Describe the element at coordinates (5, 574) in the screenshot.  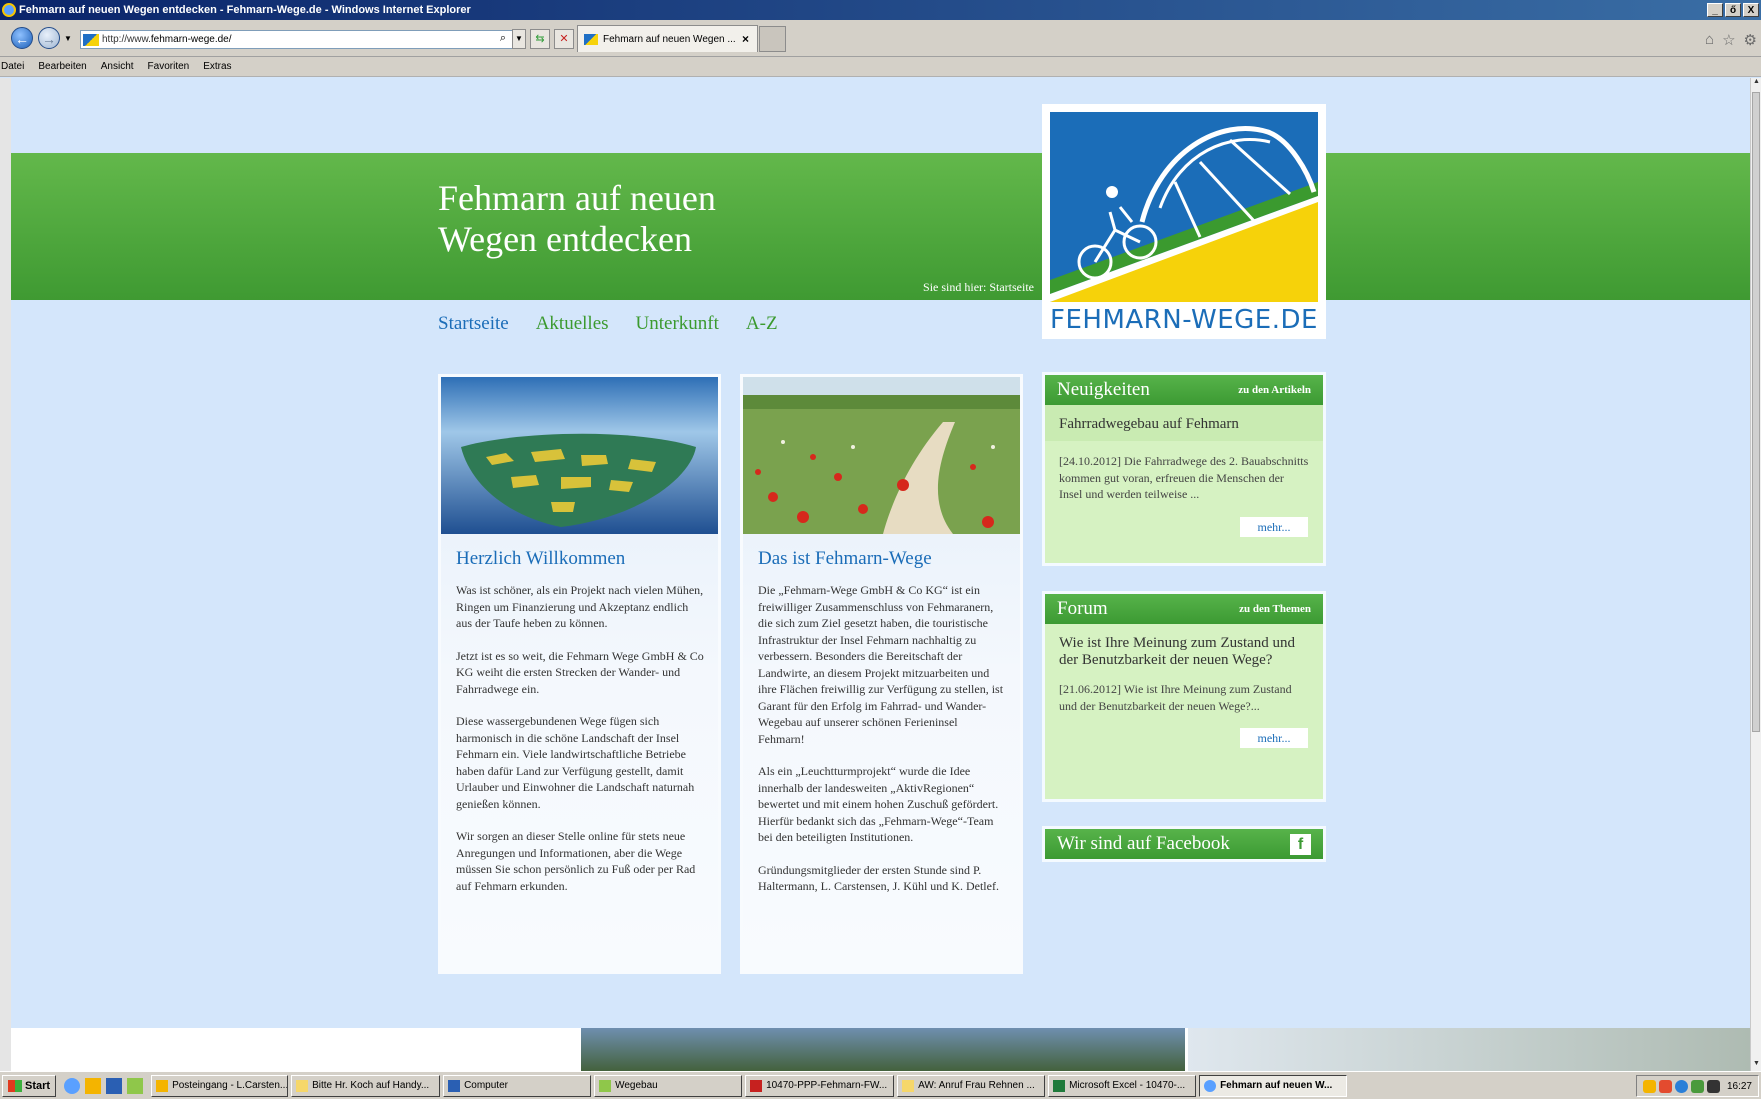
I see `left-frame` at that location.